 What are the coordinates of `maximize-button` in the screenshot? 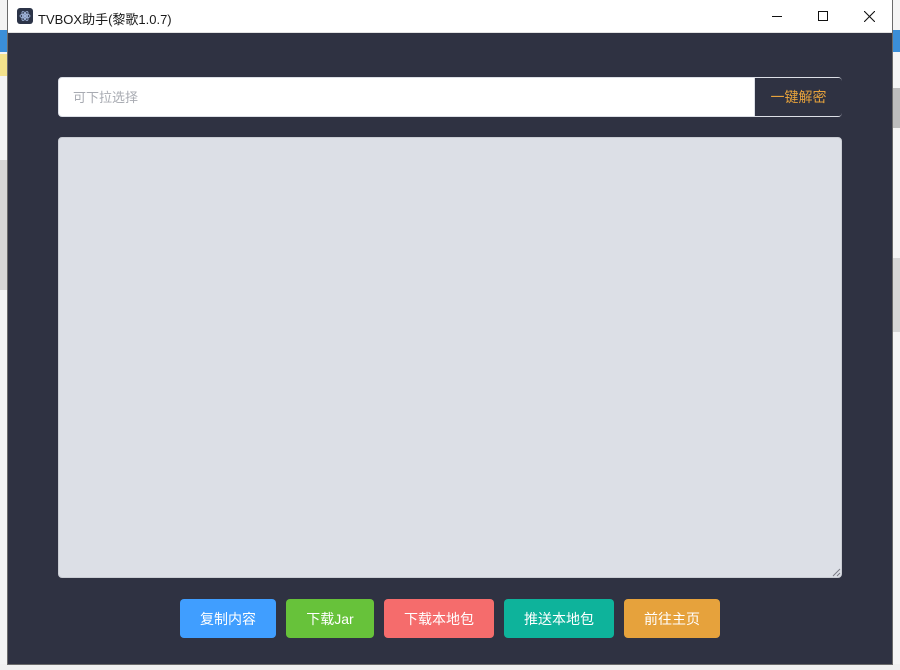 It's located at (823, 16).